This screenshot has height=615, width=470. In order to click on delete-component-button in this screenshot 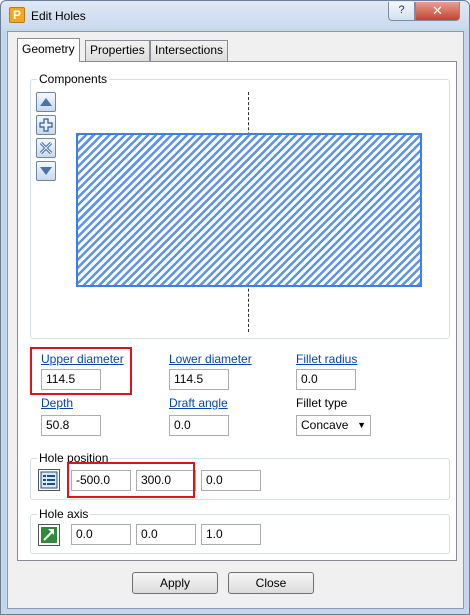, I will do `click(46, 148)`.